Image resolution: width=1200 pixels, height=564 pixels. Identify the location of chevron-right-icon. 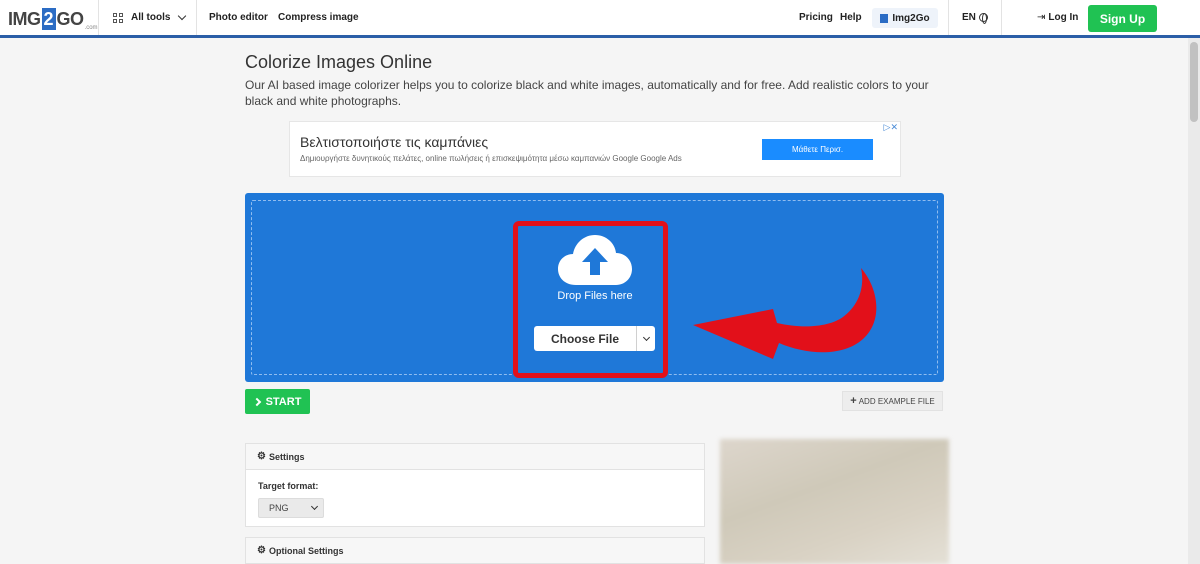
(256, 401).